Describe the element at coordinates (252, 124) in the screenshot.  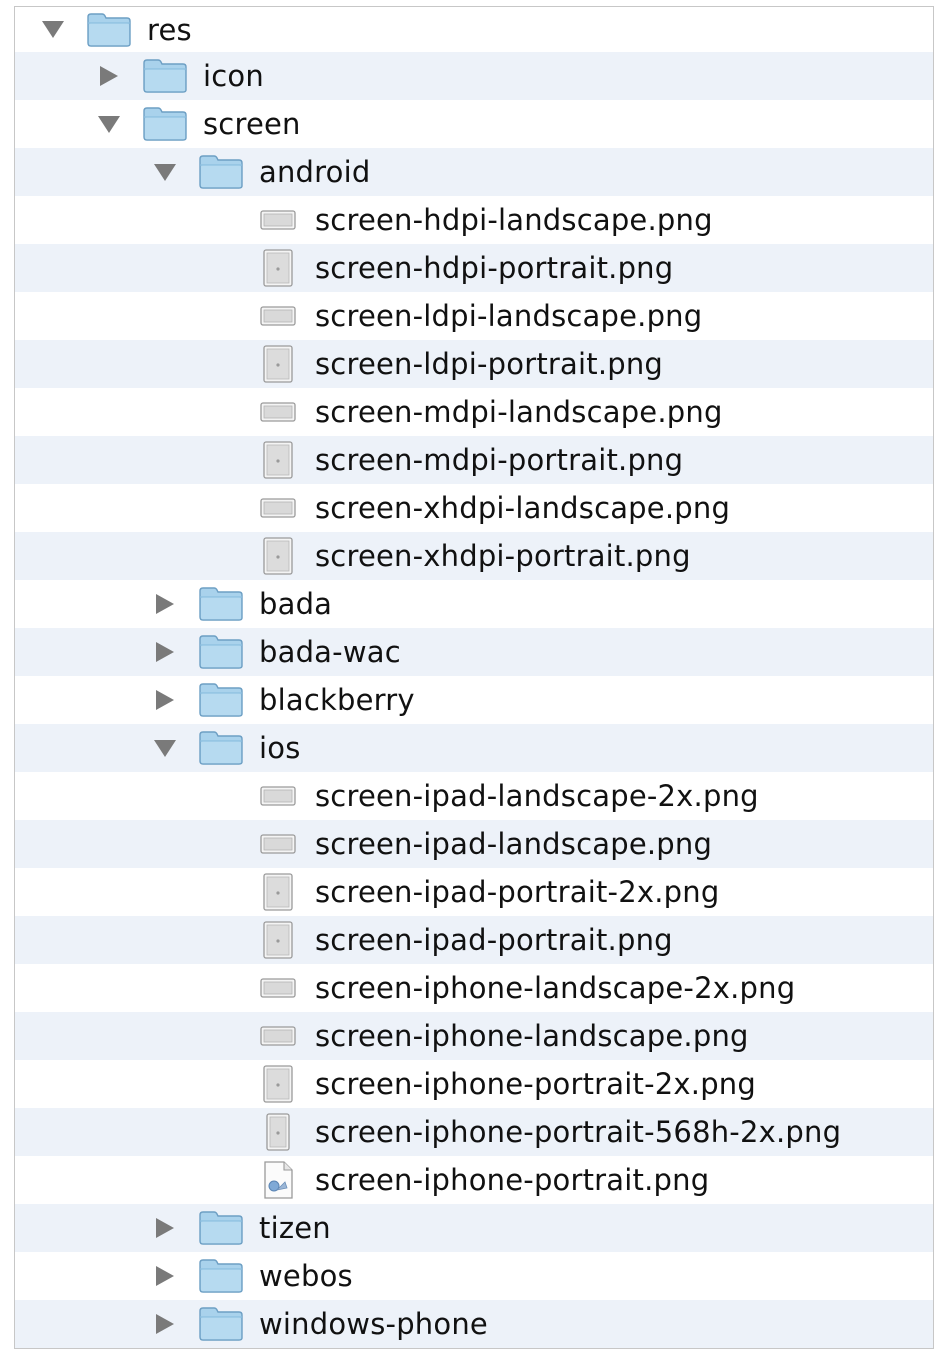
I see `tree-item-label: screen` at that location.